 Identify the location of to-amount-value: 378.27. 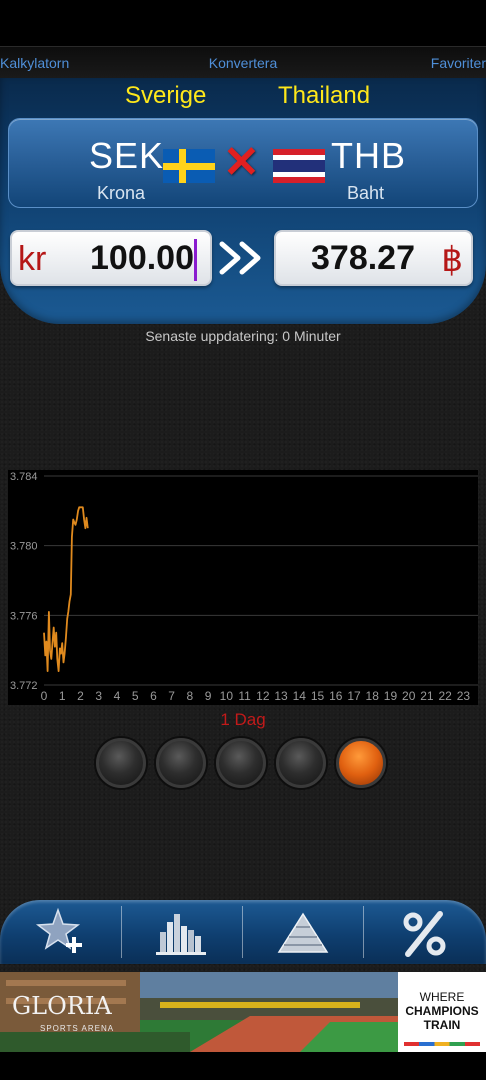
(363, 258).